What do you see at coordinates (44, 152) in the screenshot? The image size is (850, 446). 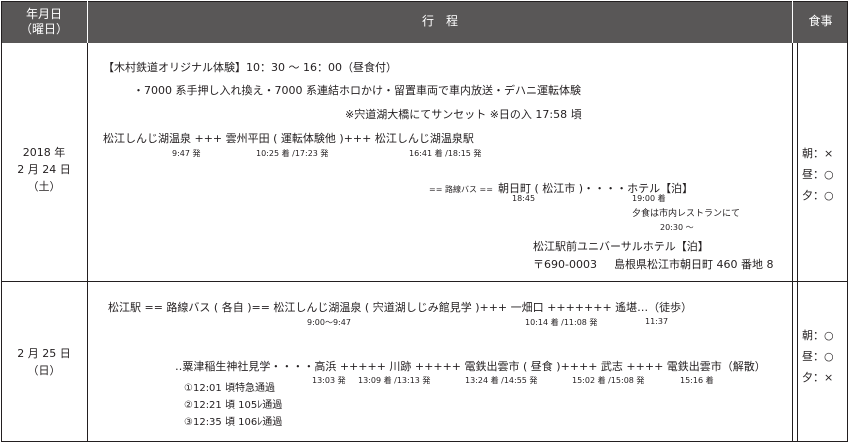 I see `day1-date-year: 2018 年` at bounding box center [44, 152].